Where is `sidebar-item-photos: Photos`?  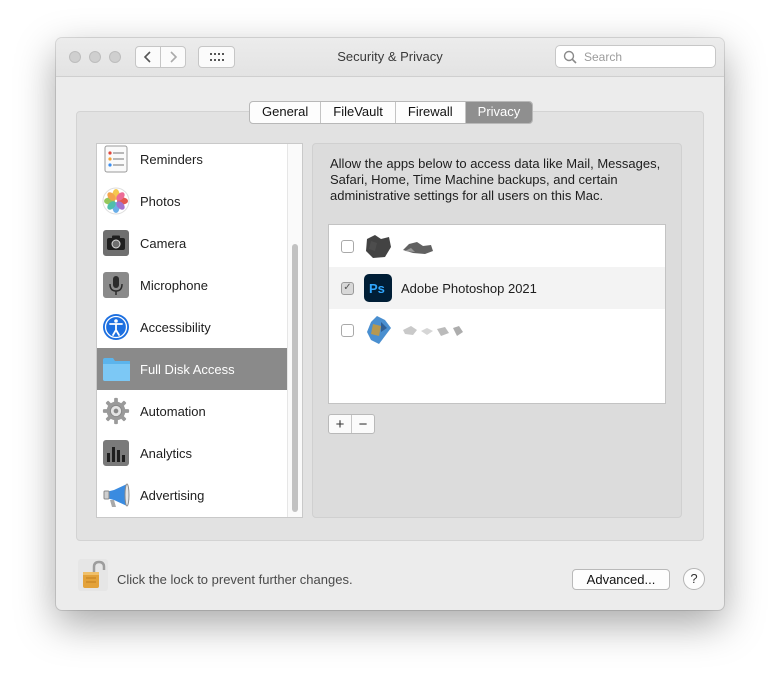
sidebar-item-photos: Photos is located at coordinates (192, 201).